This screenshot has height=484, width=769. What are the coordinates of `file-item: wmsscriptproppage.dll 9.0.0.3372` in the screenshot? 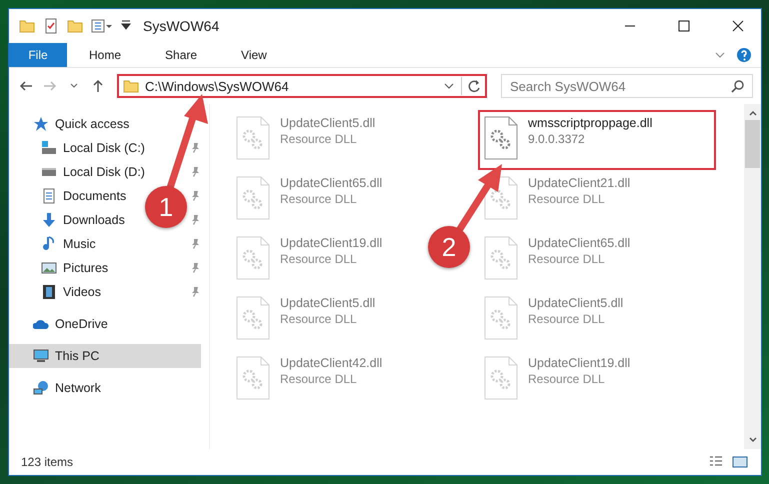 It's located at (597, 140).